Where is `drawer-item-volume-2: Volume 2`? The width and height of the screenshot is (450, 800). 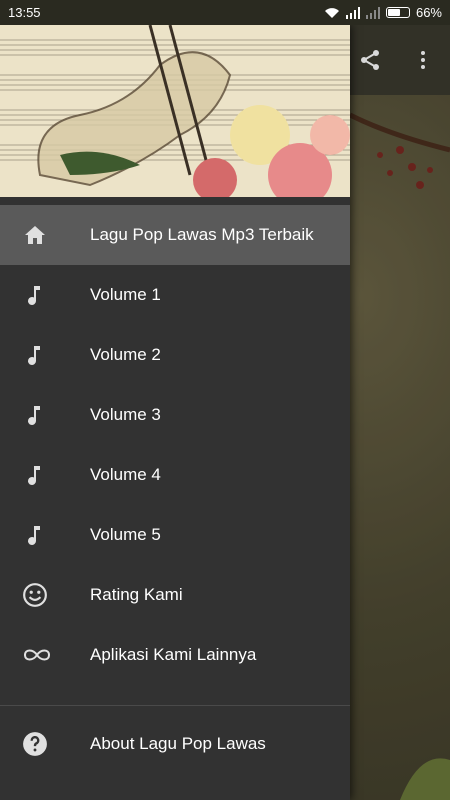
drawer-item-volume-2: Volume 2 is located at coordinates (175, 355).